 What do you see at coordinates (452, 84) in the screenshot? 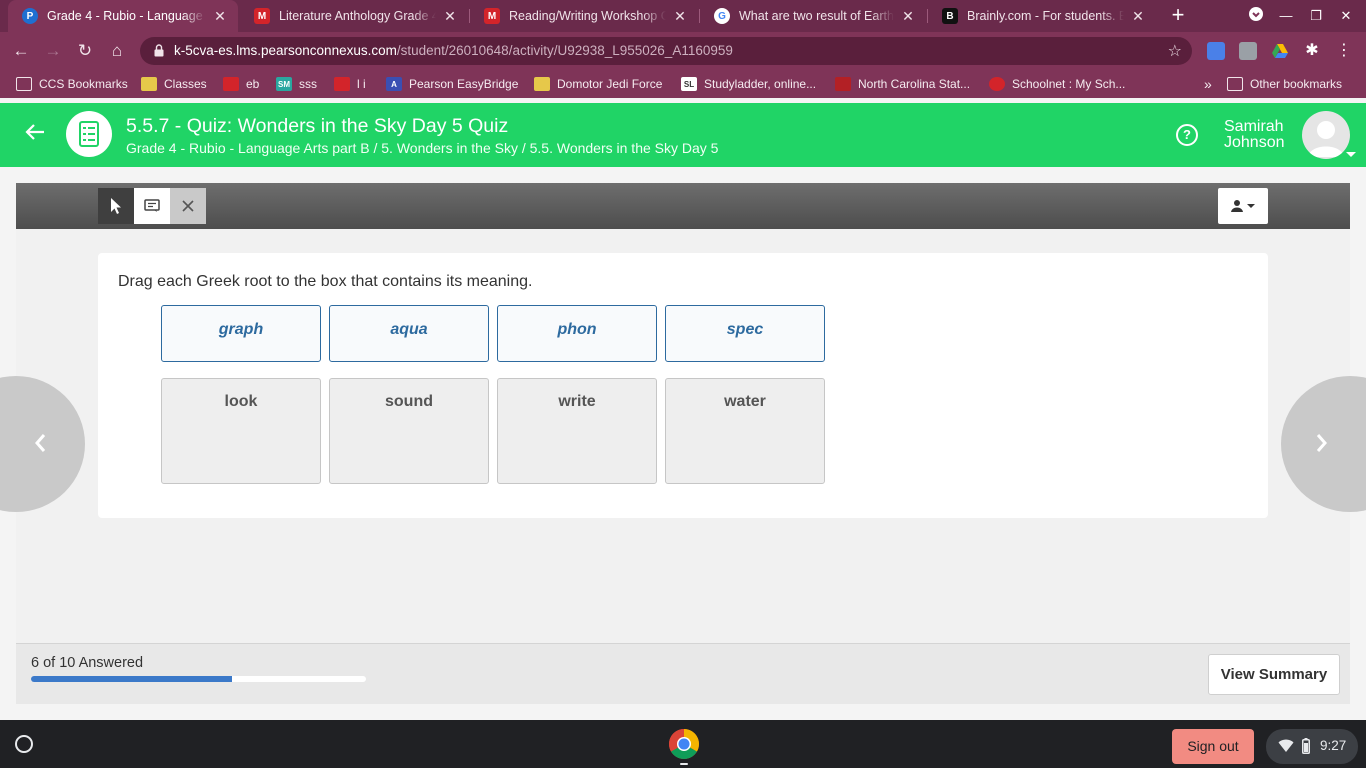
I see `bookmark-pearson-easybridge: A Pearson EasyBridge` at bounding box center [452, 84].